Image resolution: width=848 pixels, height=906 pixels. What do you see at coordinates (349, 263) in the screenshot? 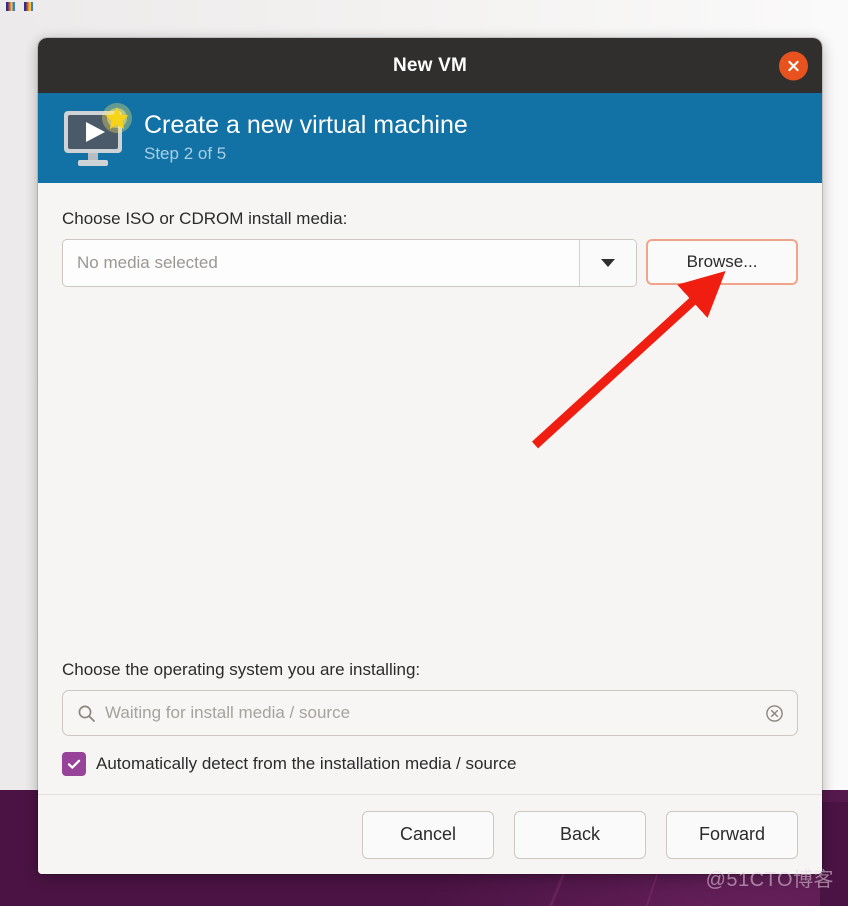
I see `media-combobox: No media selected` at bounding box center [349, 263].